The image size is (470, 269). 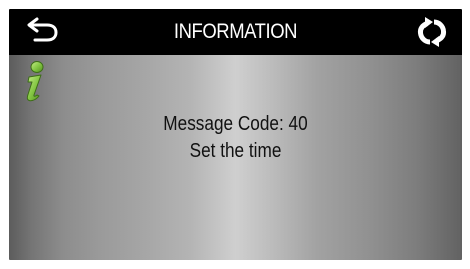 What do you see at coordinates (235, 124) in the screenshot?
I see `message-code: Message Code: 40` at bounding box center [235, 124].